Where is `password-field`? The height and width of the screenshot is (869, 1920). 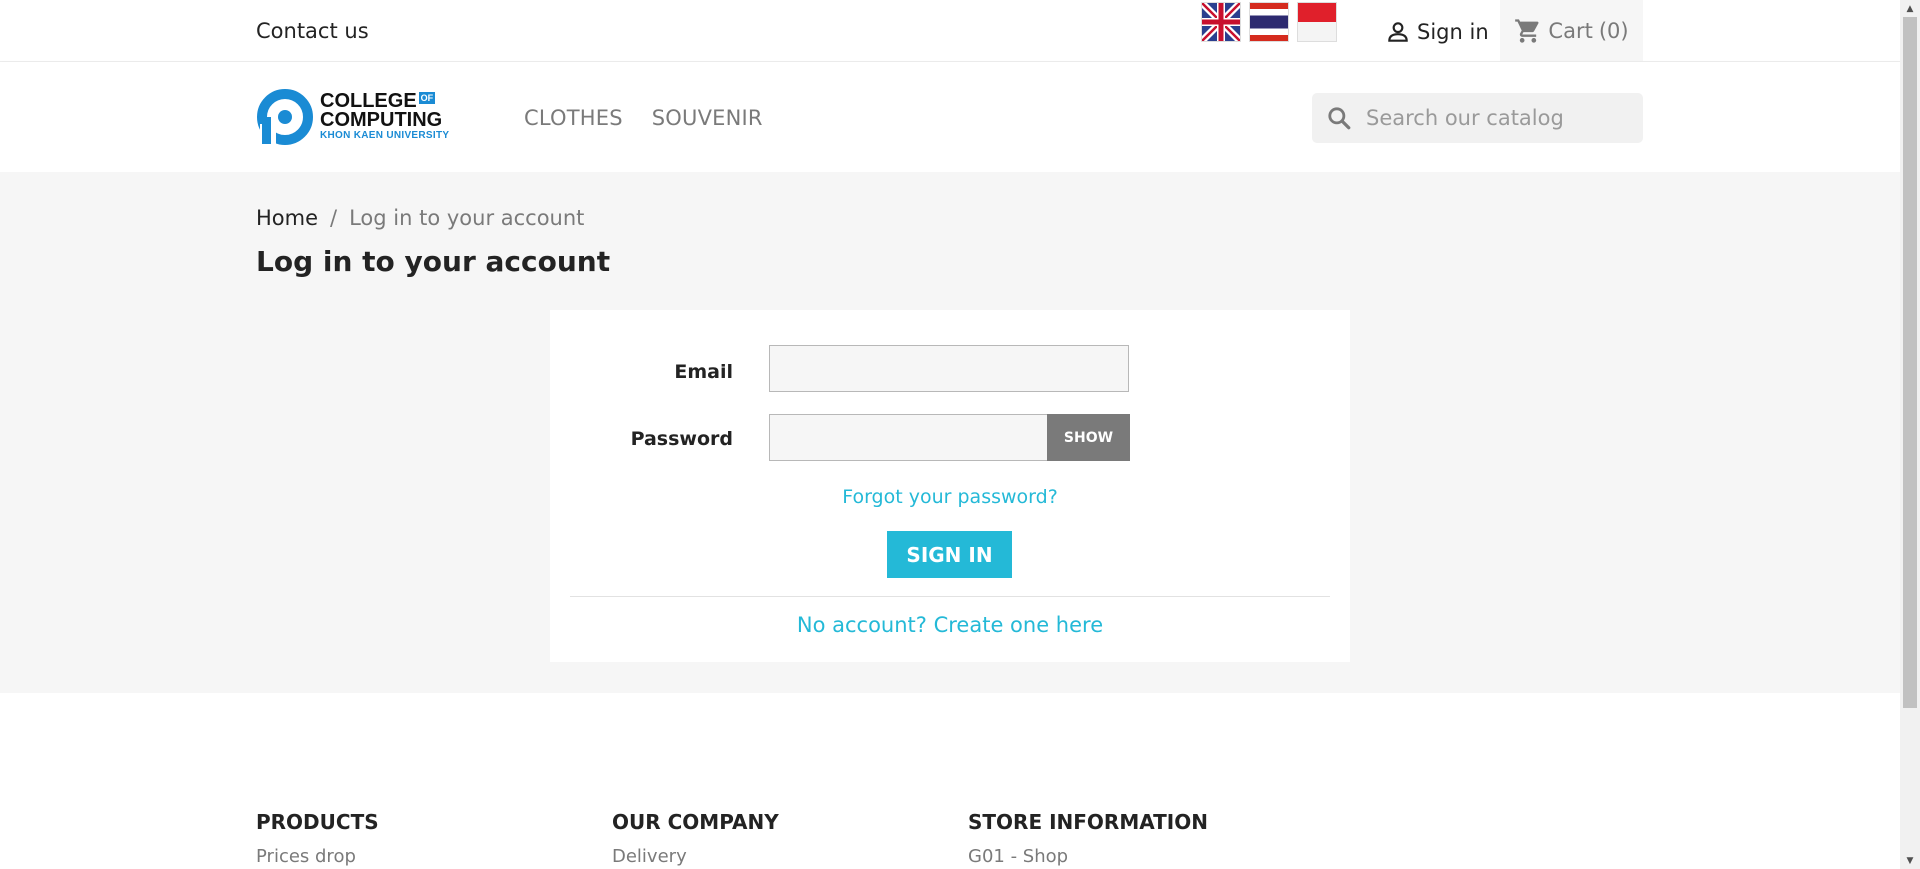 password-field is located at coordinates (908, 437).